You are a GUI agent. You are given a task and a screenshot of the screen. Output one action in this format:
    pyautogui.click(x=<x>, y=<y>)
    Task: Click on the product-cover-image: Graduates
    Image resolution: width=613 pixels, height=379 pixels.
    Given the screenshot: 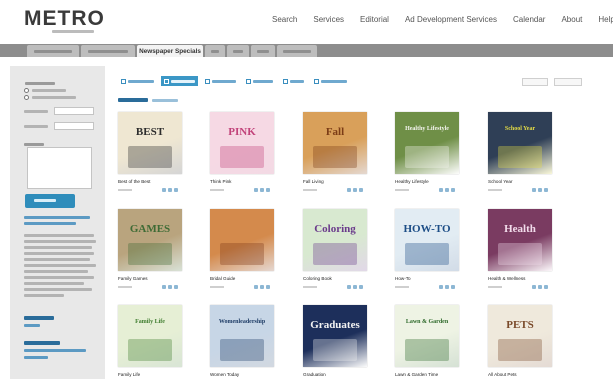 What is the action you would take?
    pyautogui.click(x=335, y=336)
    